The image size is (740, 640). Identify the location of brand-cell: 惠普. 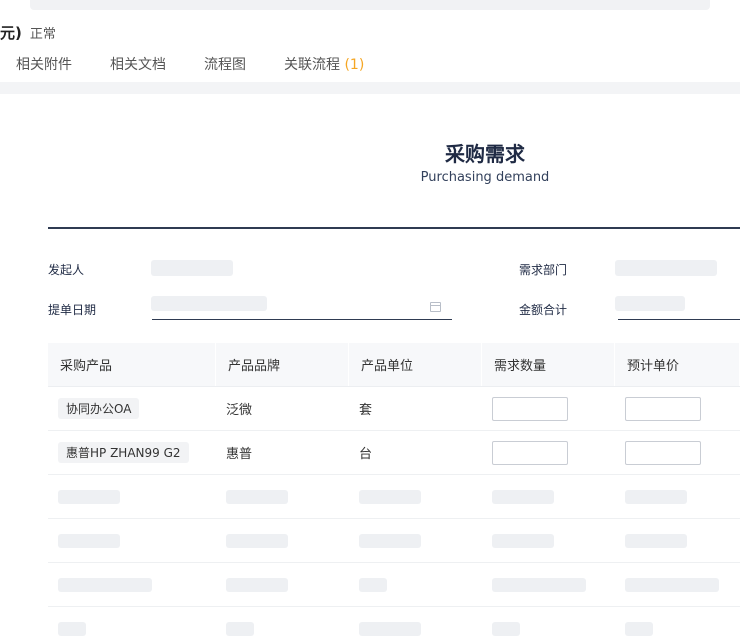
(239, 454).